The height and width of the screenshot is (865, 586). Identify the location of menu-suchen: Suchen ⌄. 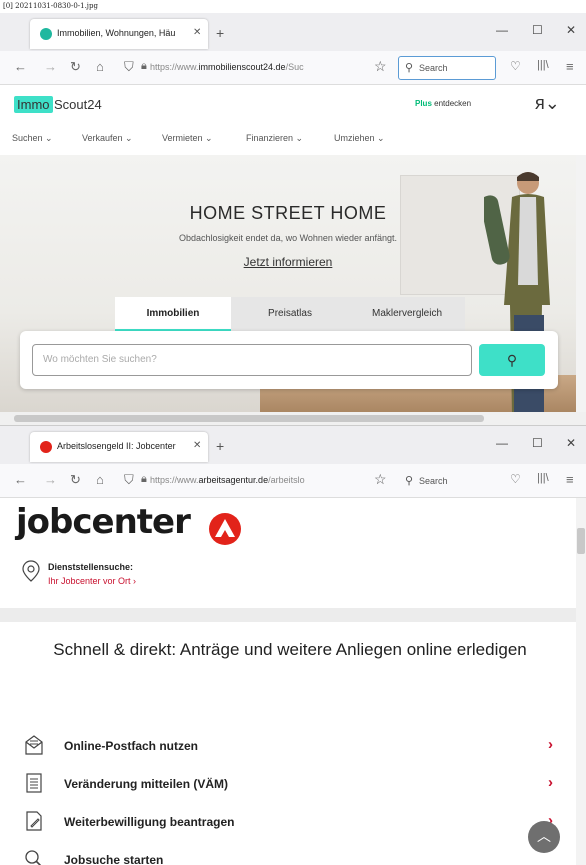
(32, 138).